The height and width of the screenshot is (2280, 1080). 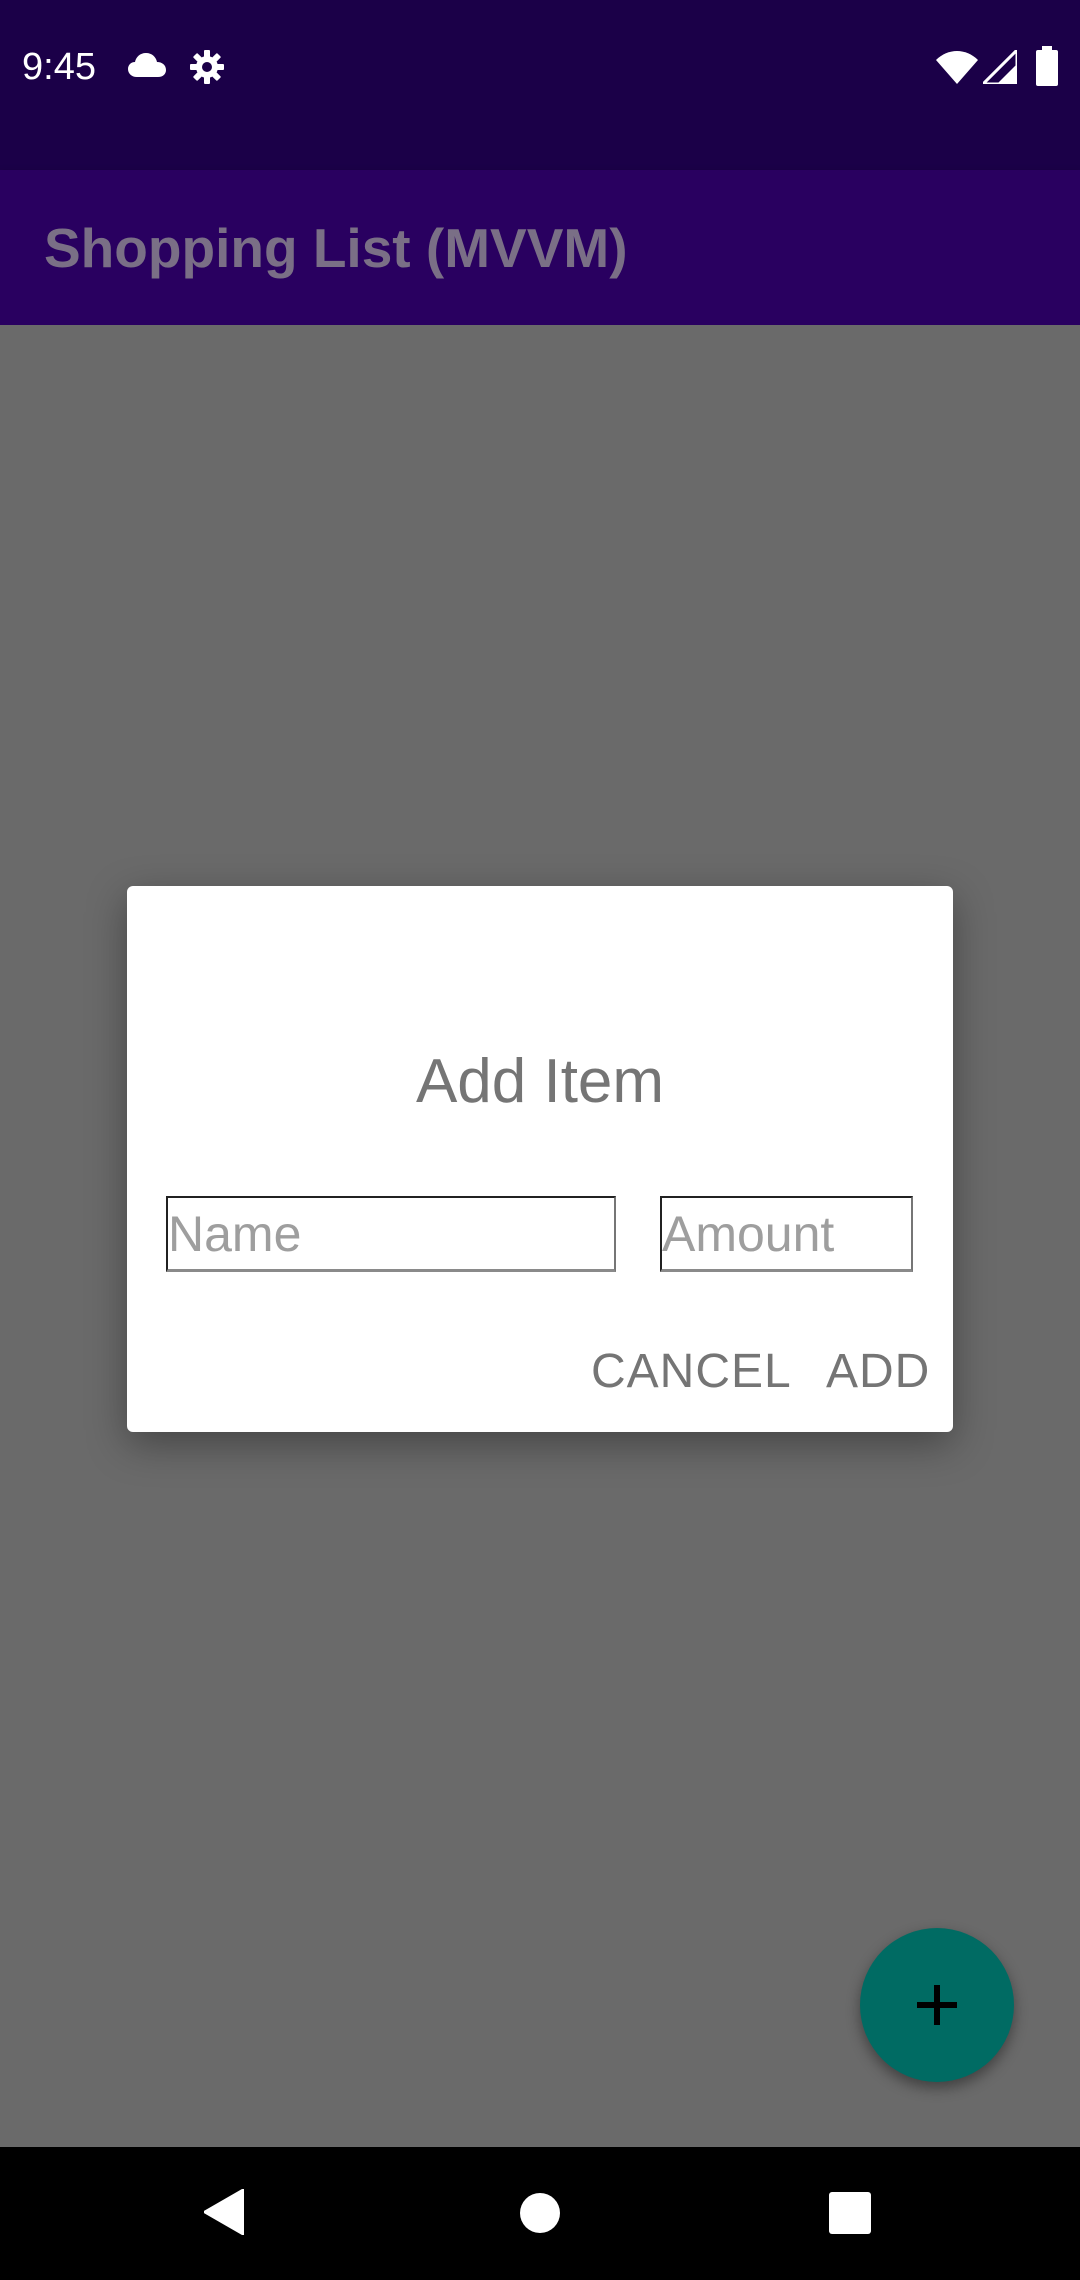 I want to click on signal-icon, so click(x=1000, y=67).